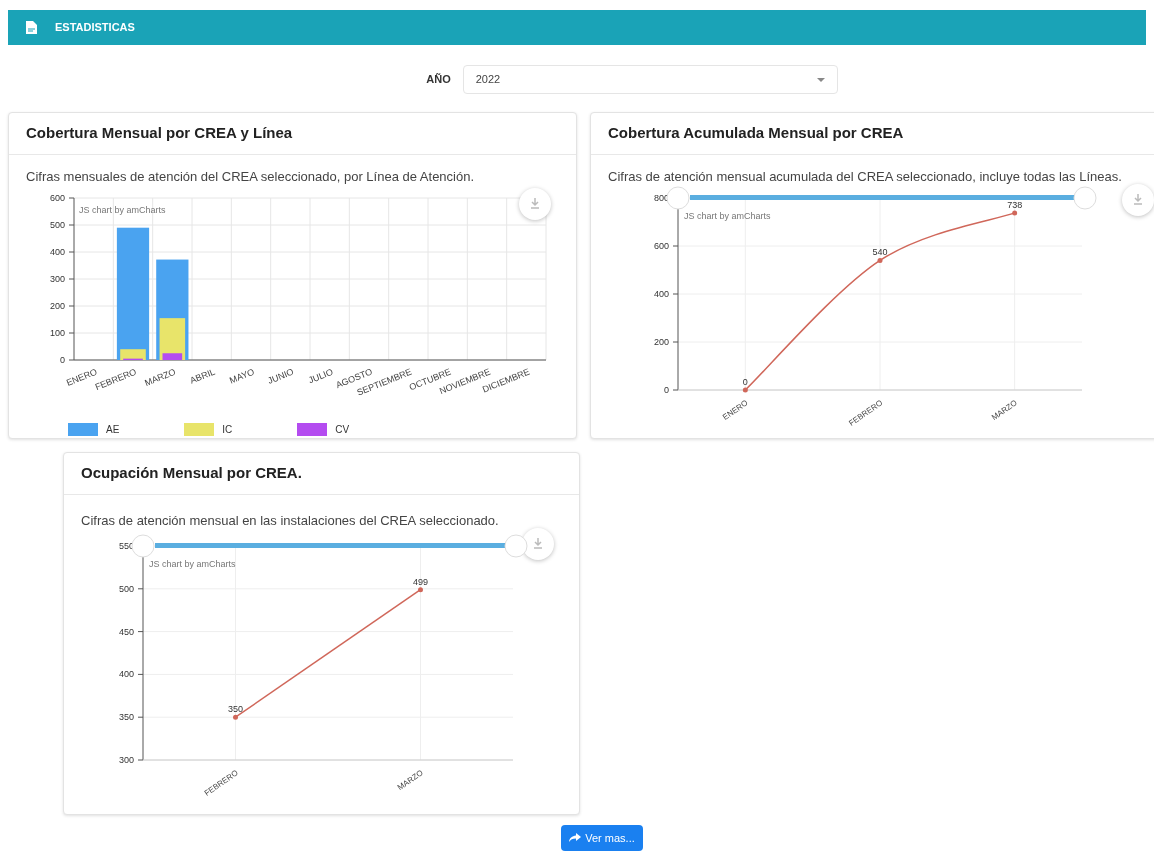  I want to click on data-label: 350, so click(235, 708).